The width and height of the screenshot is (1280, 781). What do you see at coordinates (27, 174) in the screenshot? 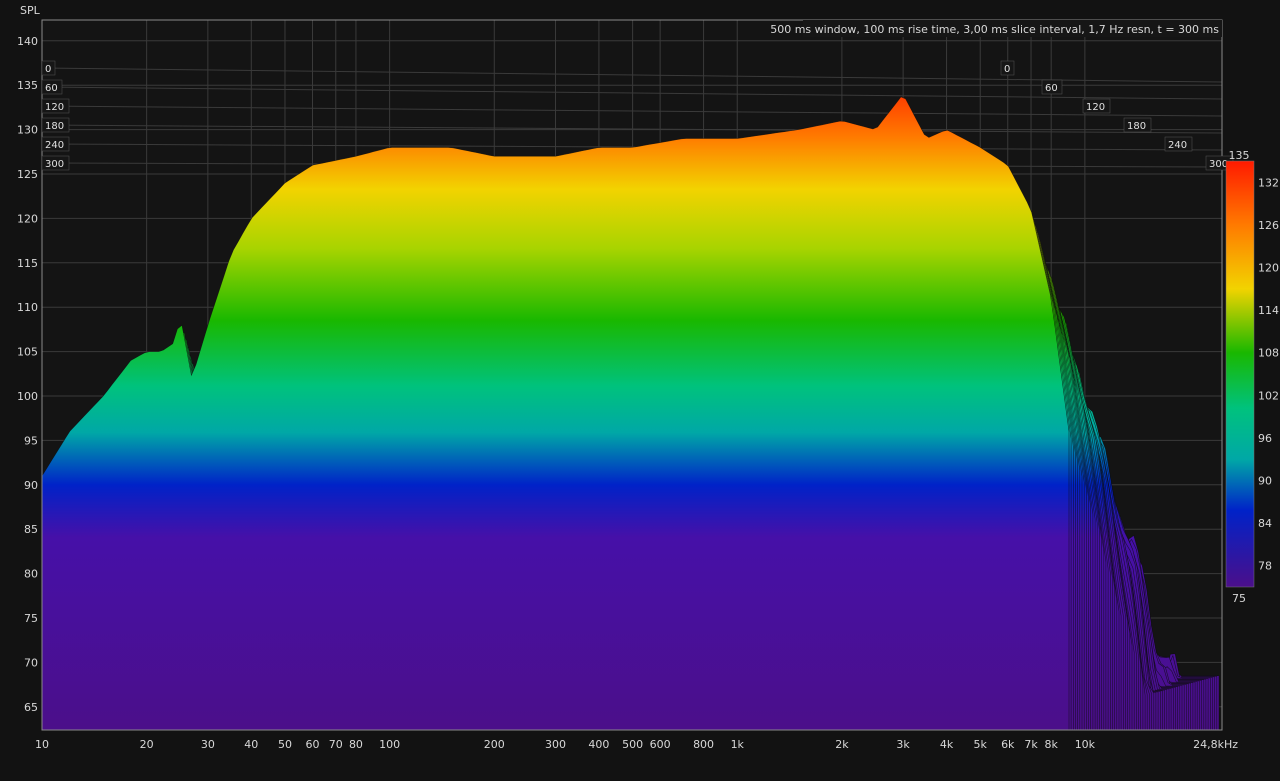
I see `y-tick-label: 125` at bounding box center [27, 174].